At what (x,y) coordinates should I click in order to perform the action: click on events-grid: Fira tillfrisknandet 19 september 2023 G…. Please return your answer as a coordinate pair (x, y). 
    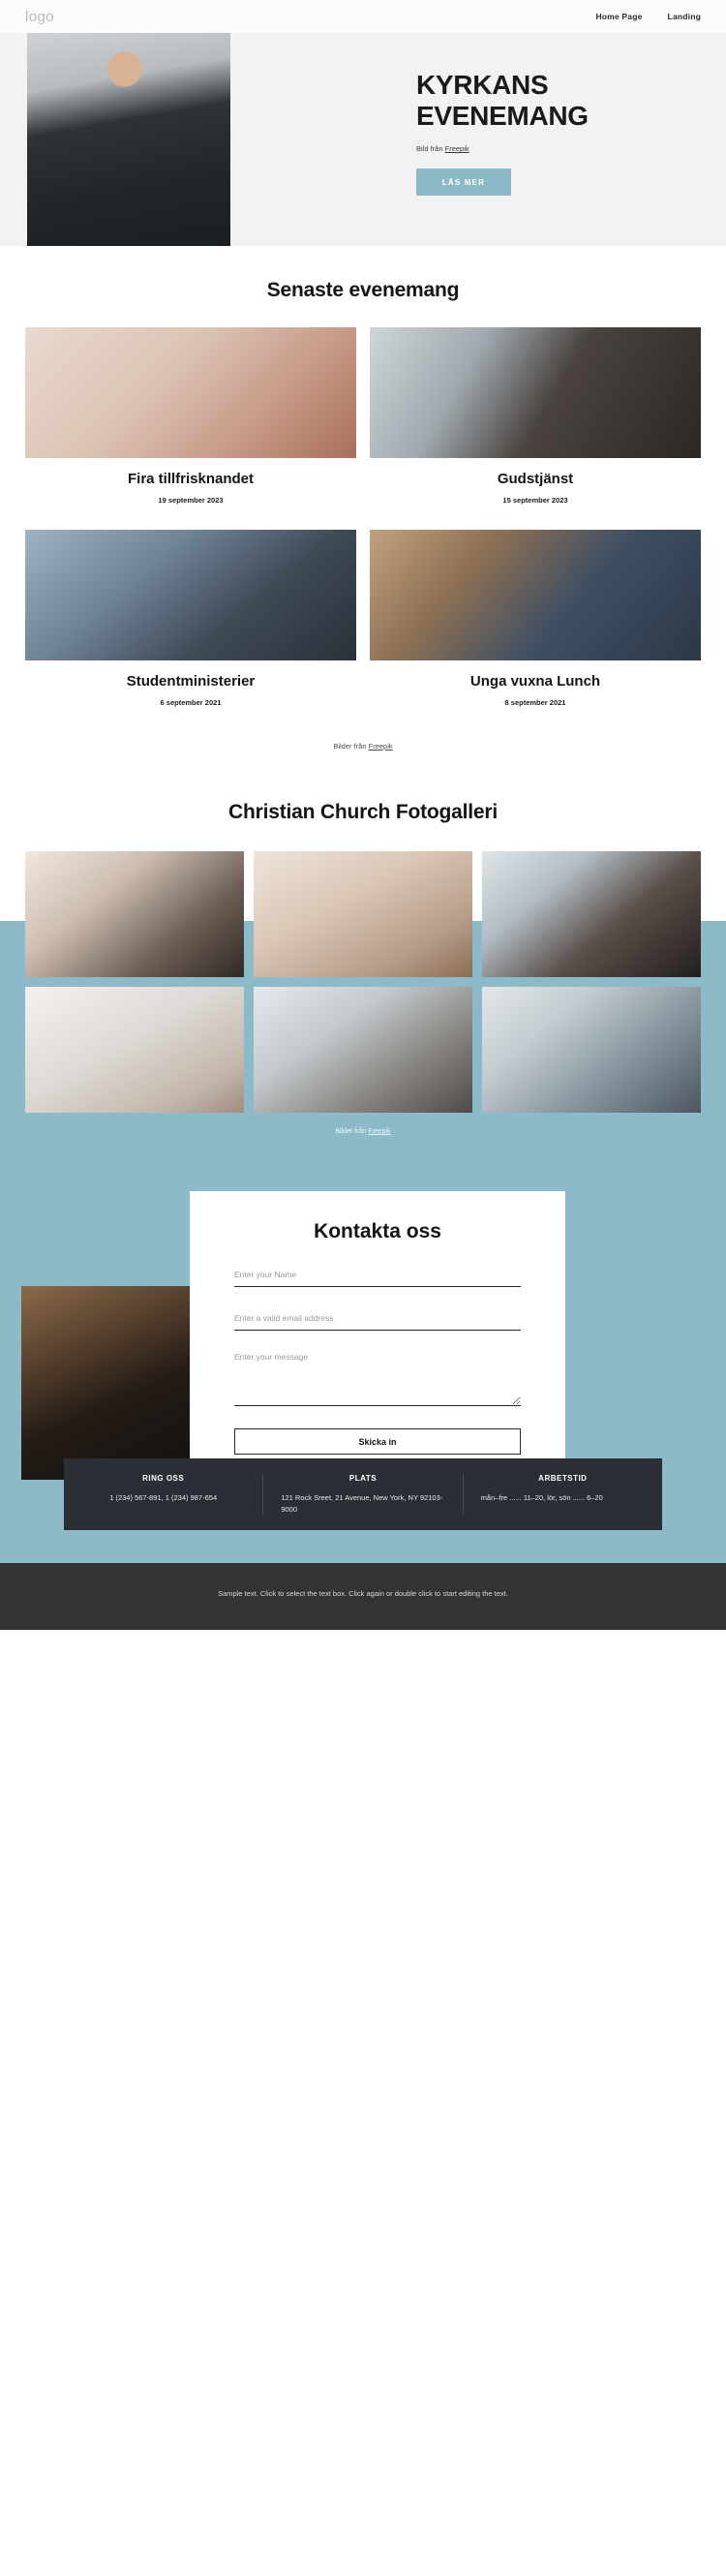
    Looking at the image, I should click on (363, 517).